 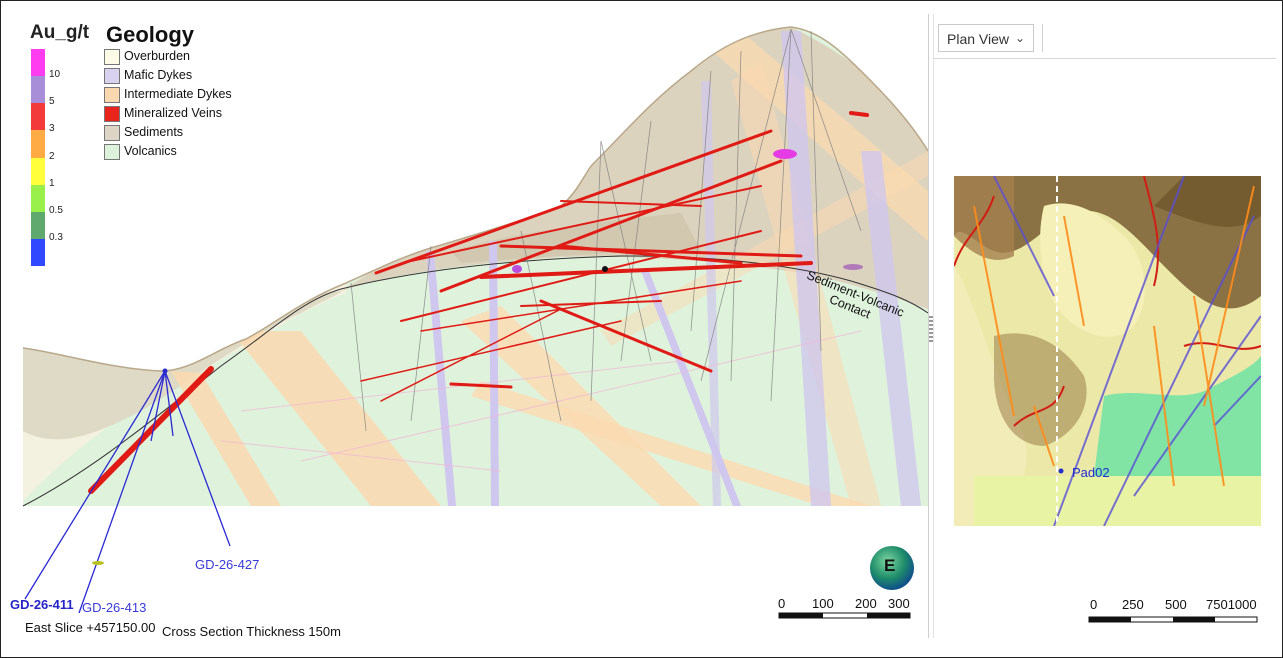 I want to click on geology-legend-label: Overburden, so click(x=157, y=56).